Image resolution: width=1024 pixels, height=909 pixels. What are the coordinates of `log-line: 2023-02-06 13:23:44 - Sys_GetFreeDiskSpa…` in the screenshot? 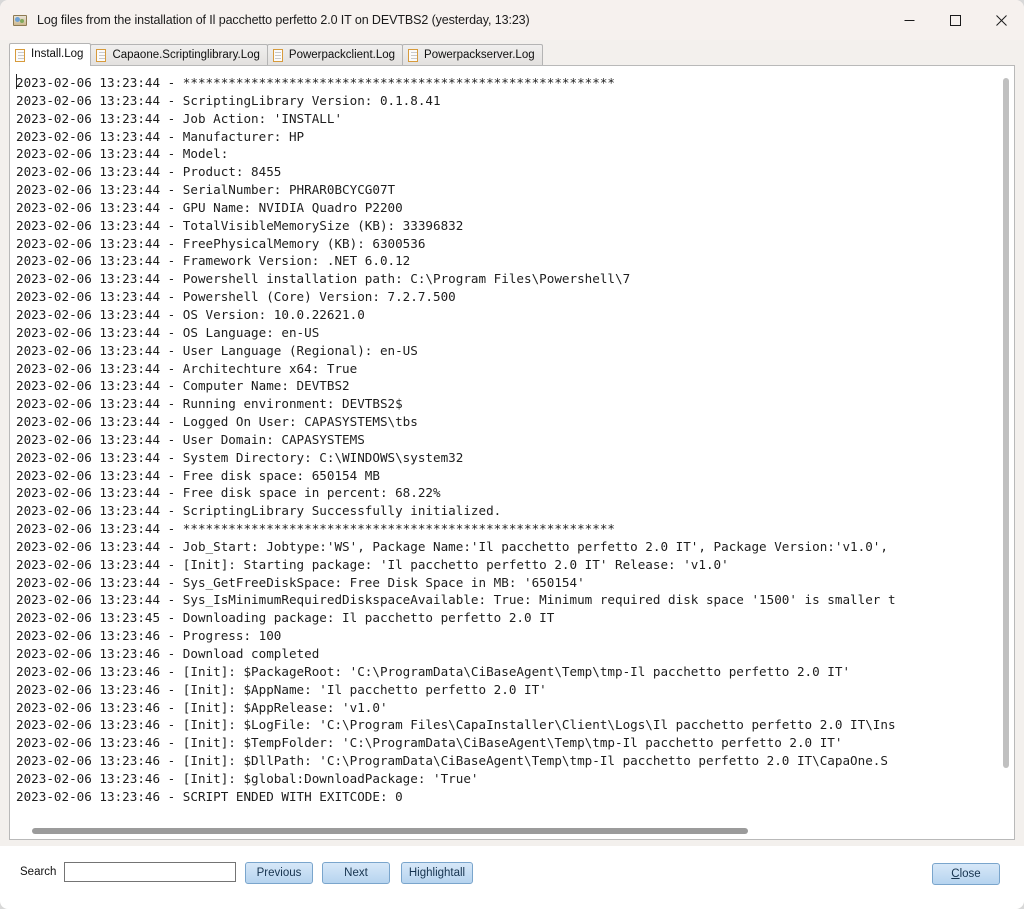 It's located at (300, 582).